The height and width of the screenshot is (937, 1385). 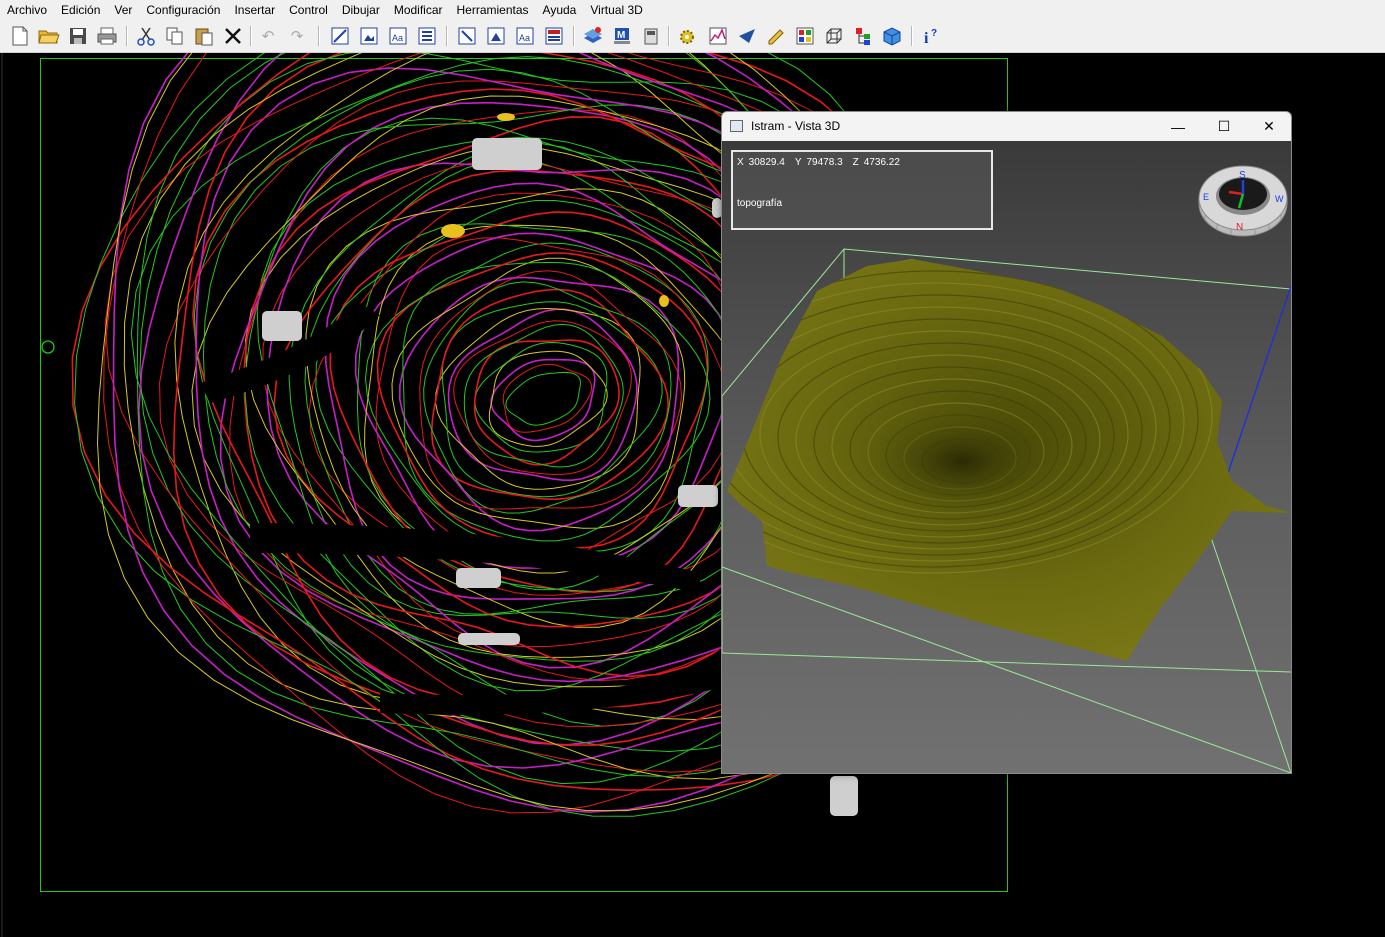 I want to click on menu-item-7: Modificar, so click(x=418, y=10).